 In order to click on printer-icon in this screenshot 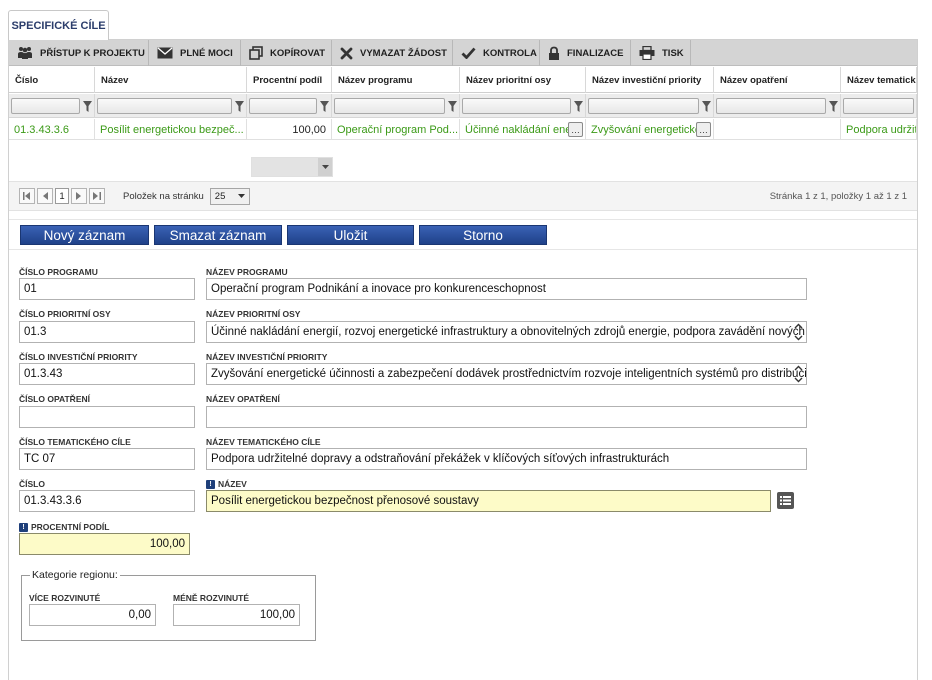, I will do `click(647, 53)`.